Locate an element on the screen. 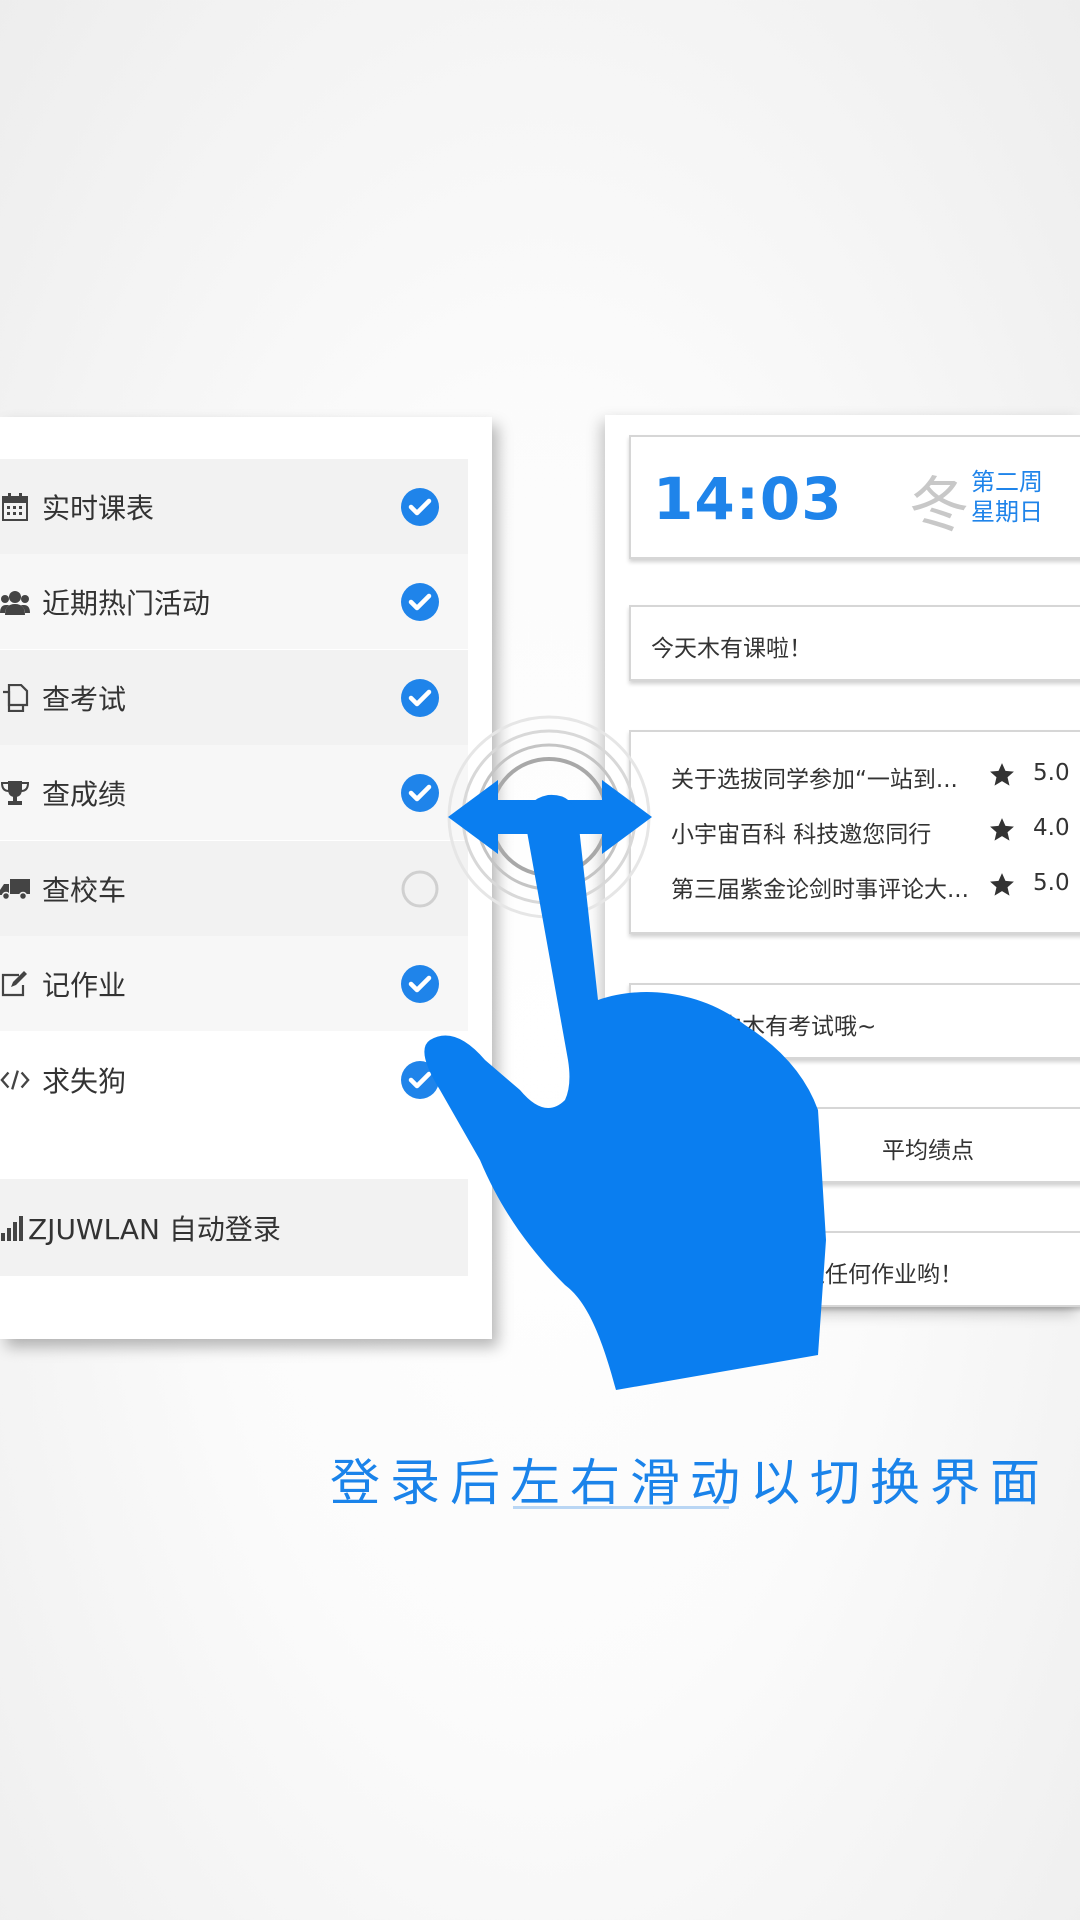 The width and height of the screenshot is (1080, 1920). activity-row: 小宇宙百科 科技邀您同行 4.0 is located at coordinates (875, 835).